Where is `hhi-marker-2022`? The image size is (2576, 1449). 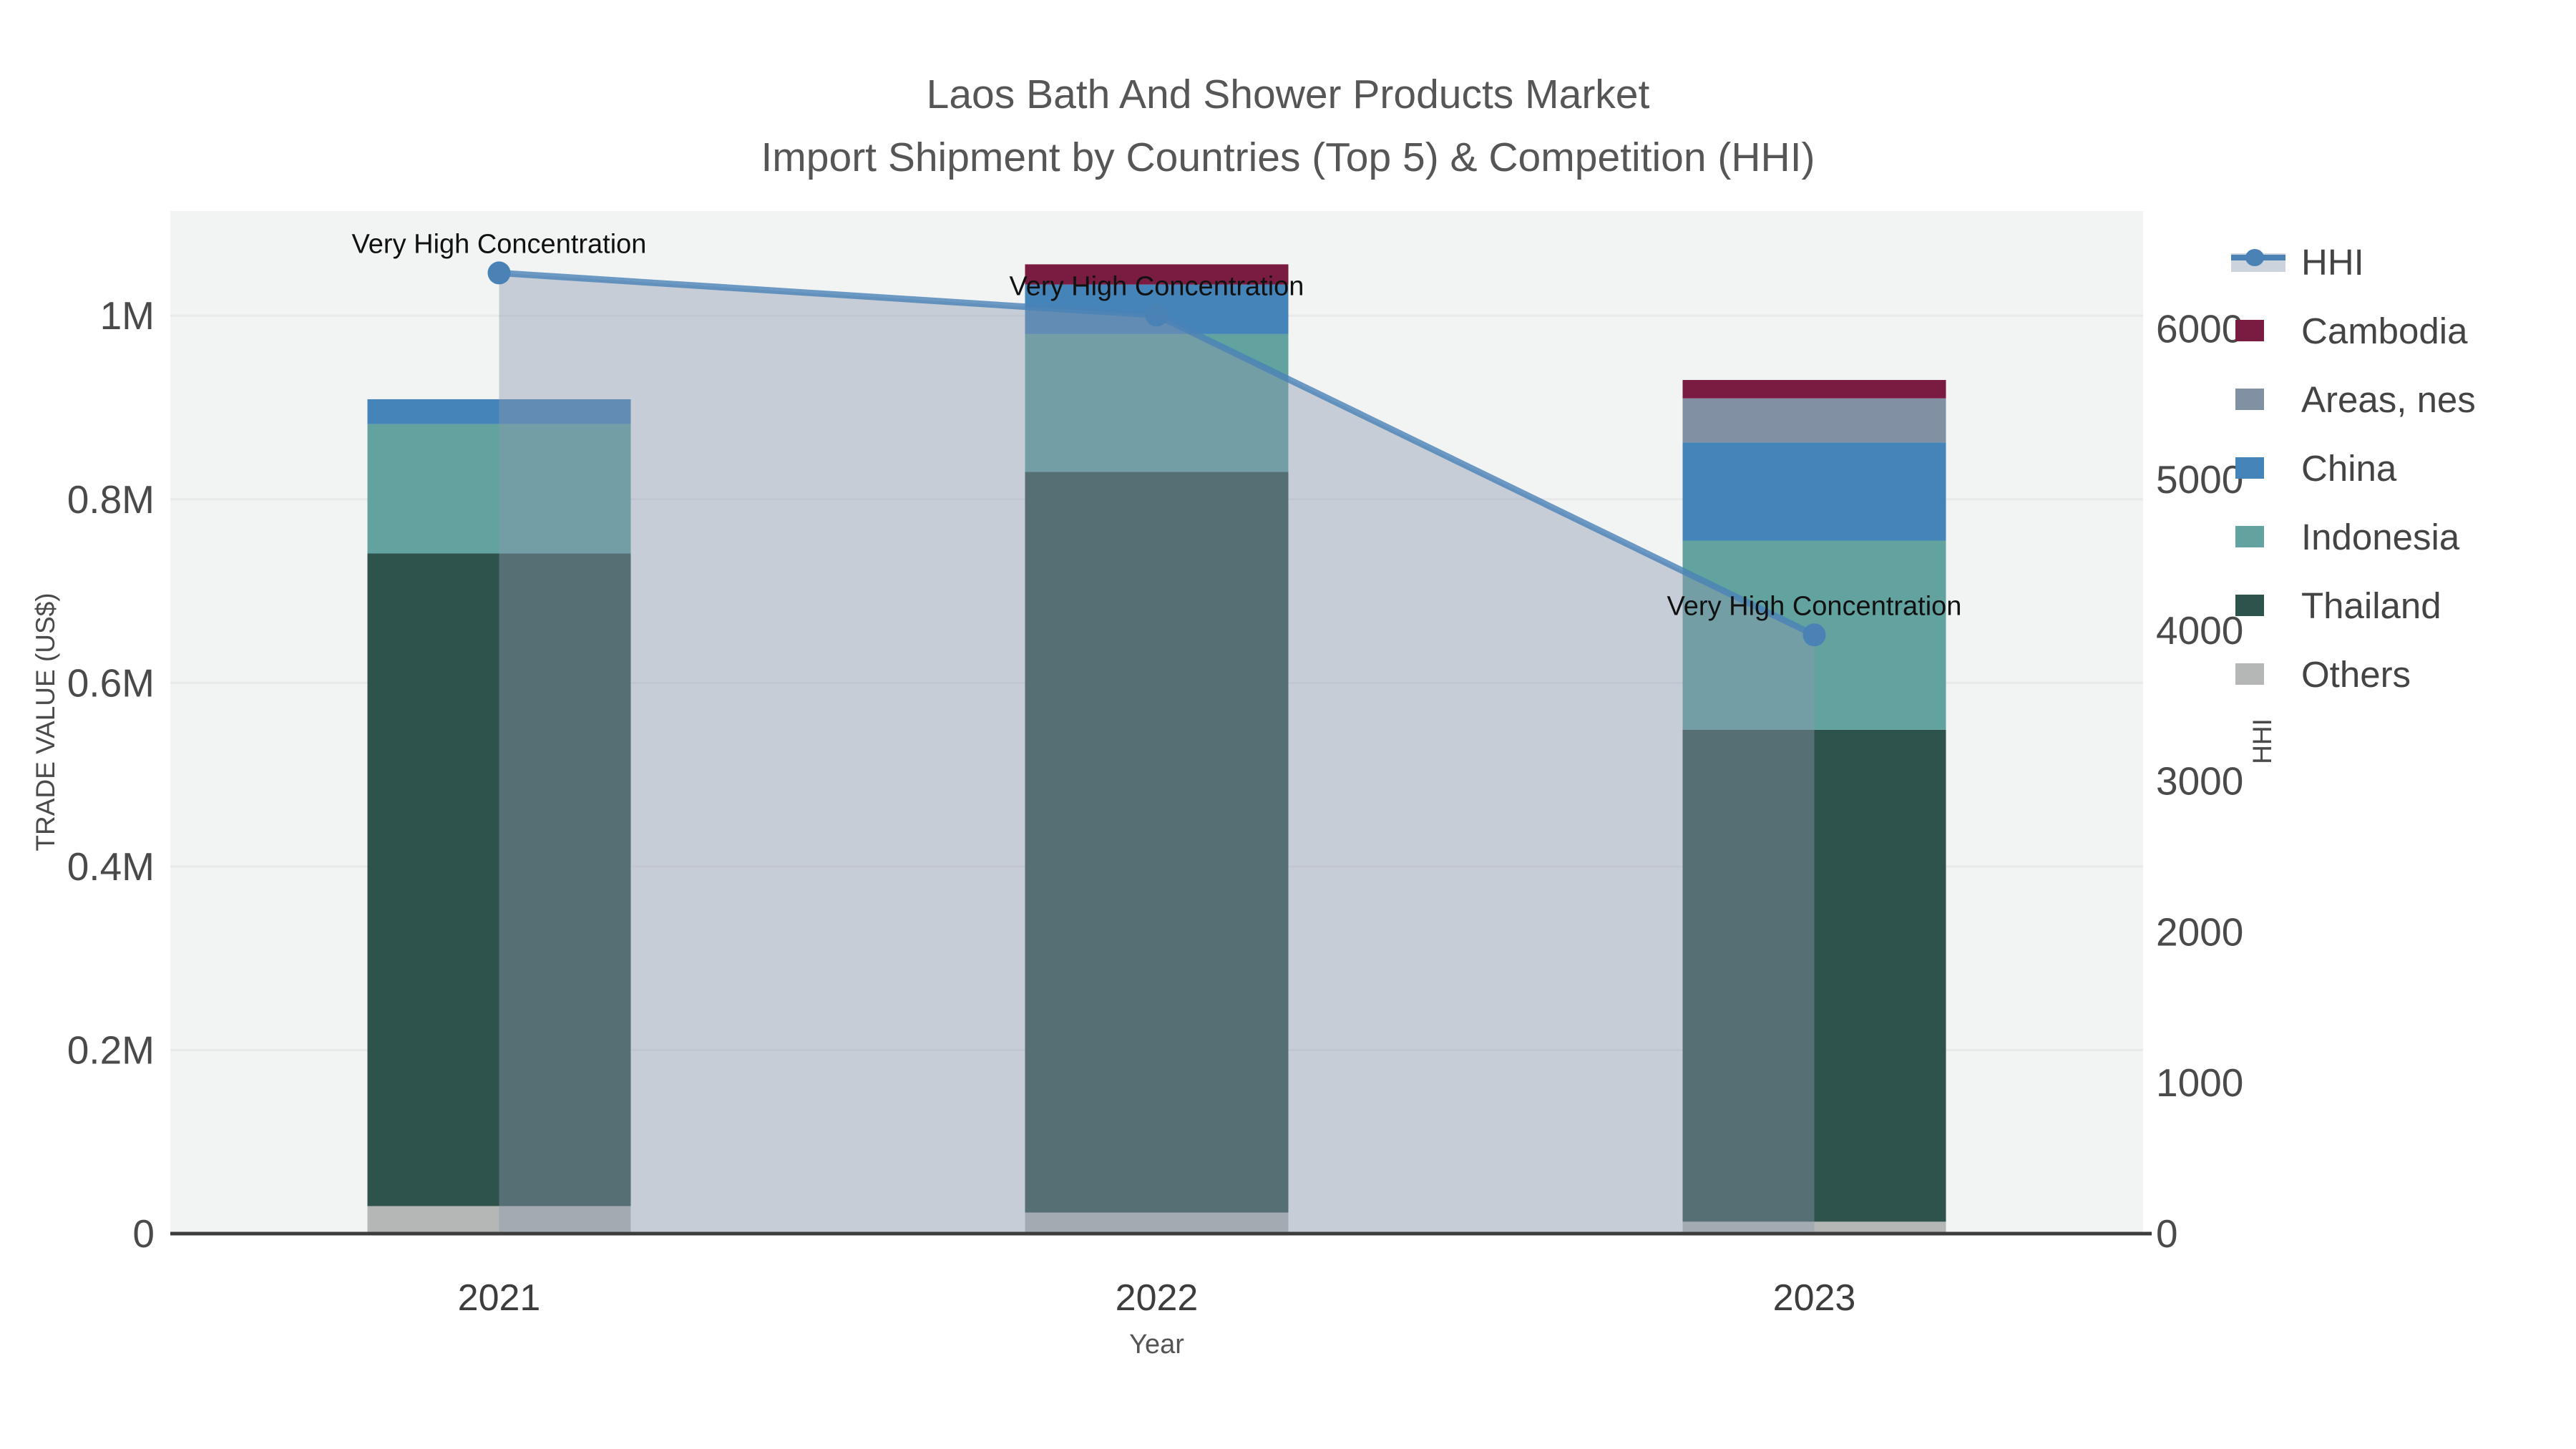
hhi-marker-2022 is located at coordinates (1157, 315).